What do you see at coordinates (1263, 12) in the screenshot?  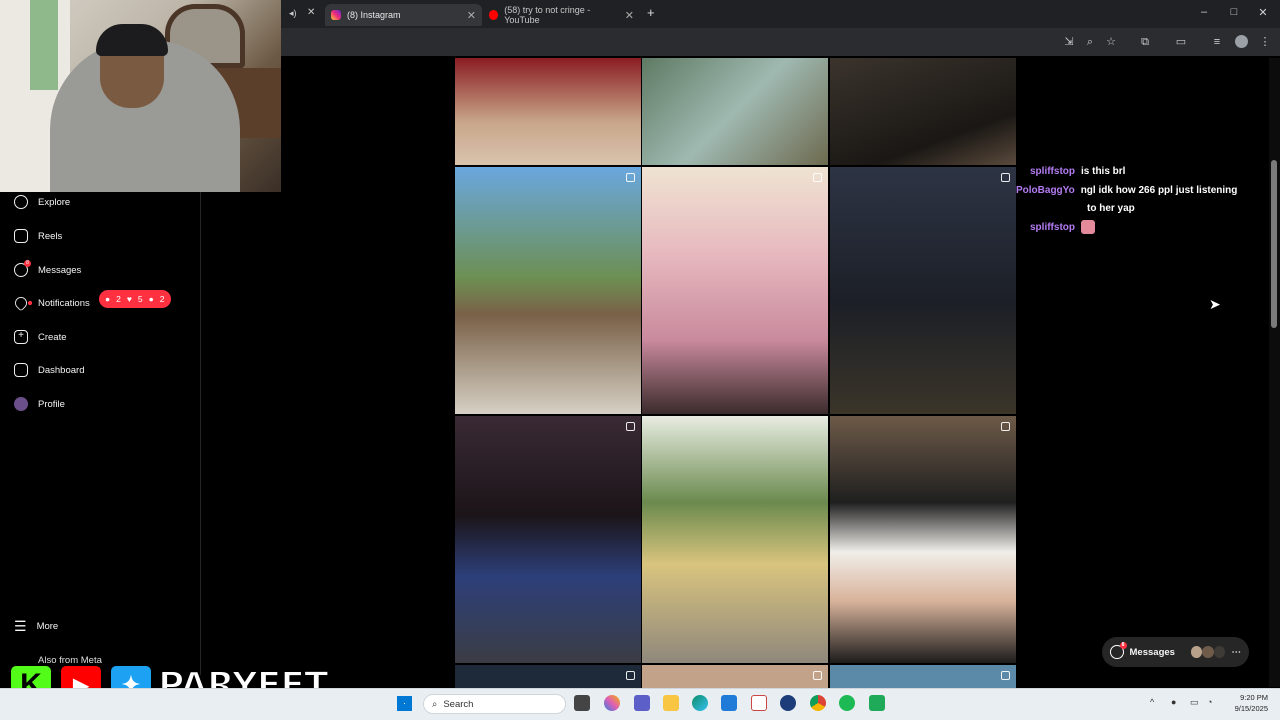 I see `close-window-button: ✕` at bounding box center [1263, 12].